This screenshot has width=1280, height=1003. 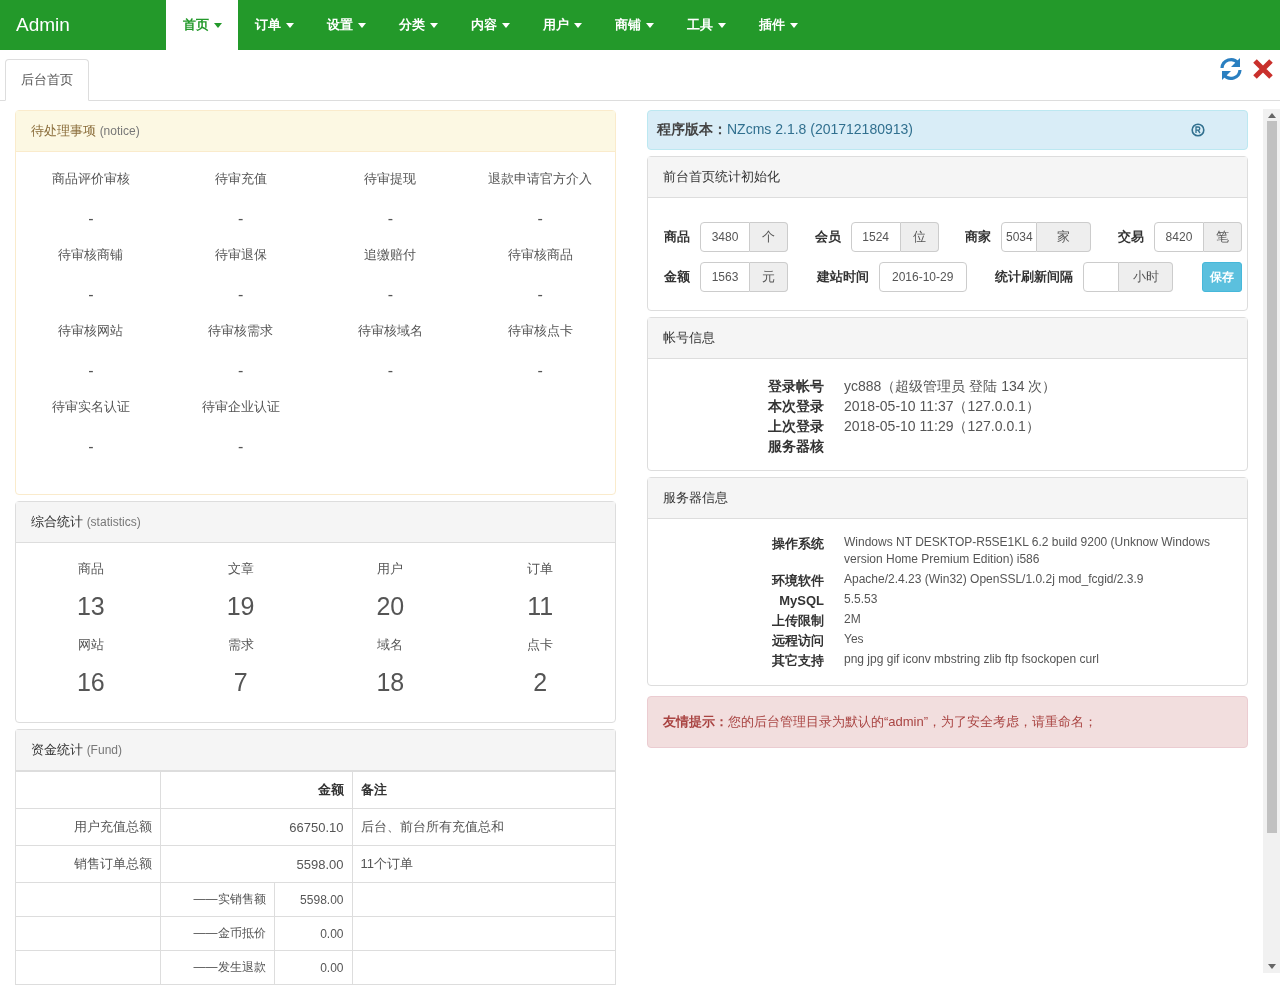 What do you see at coordinates (978, 237) in the screenshot?
I see `field-label: 商家` at bounding box center [978, 237].